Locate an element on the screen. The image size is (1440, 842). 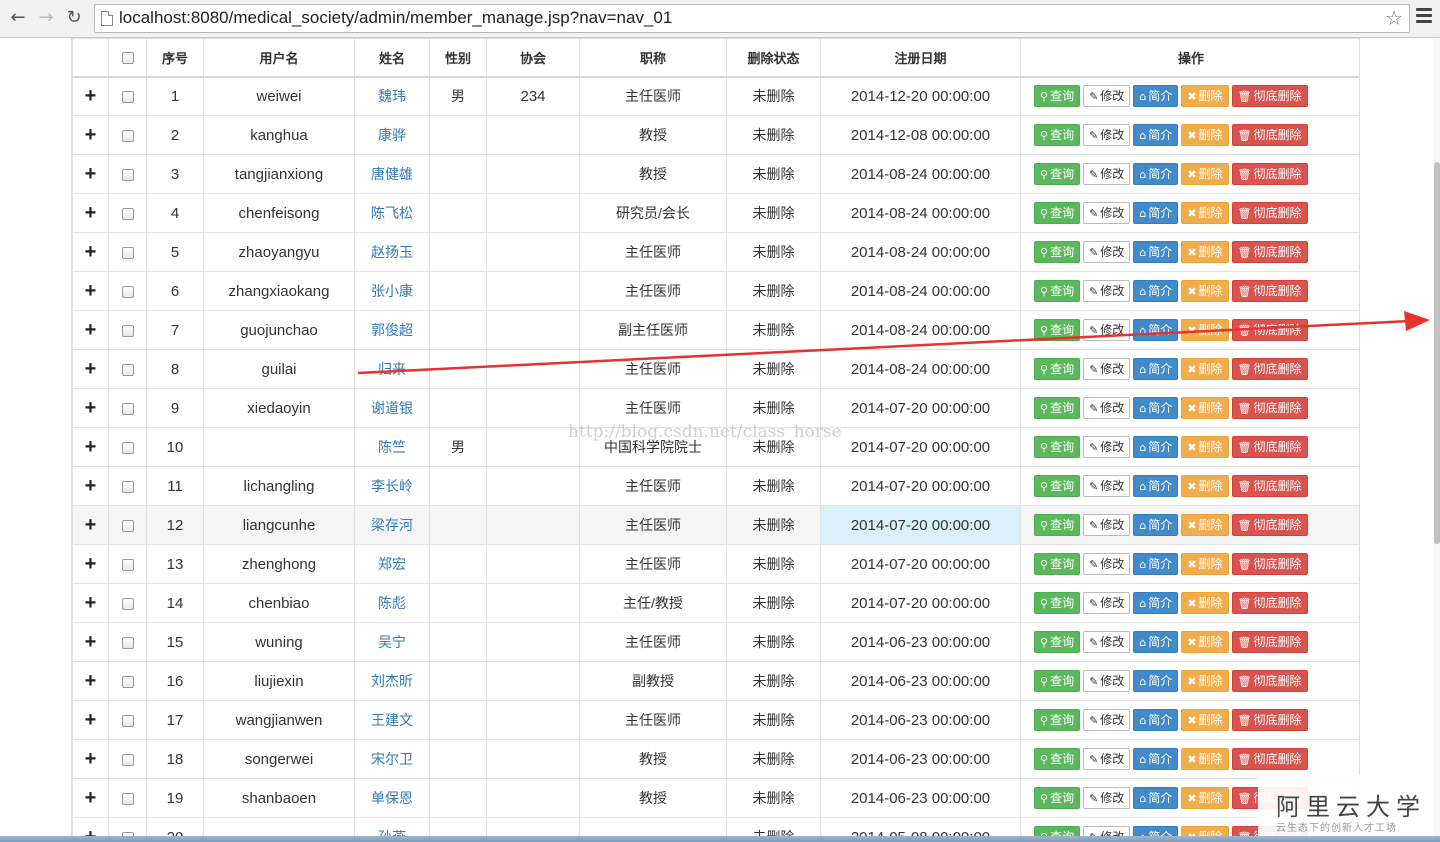
name-cell: 赵扬玉 is located at coordinates (392, 252).